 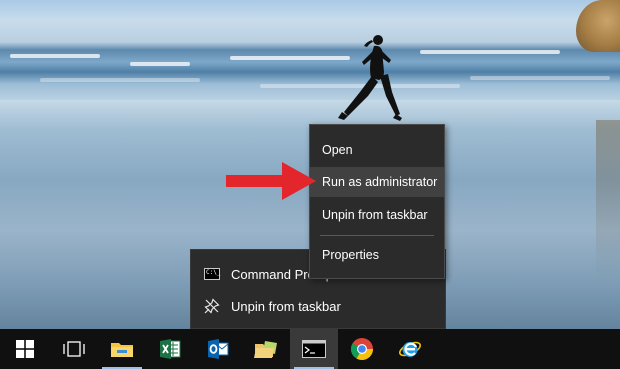 I want to click on file-explorer-icon, so click(x=122, y=350).